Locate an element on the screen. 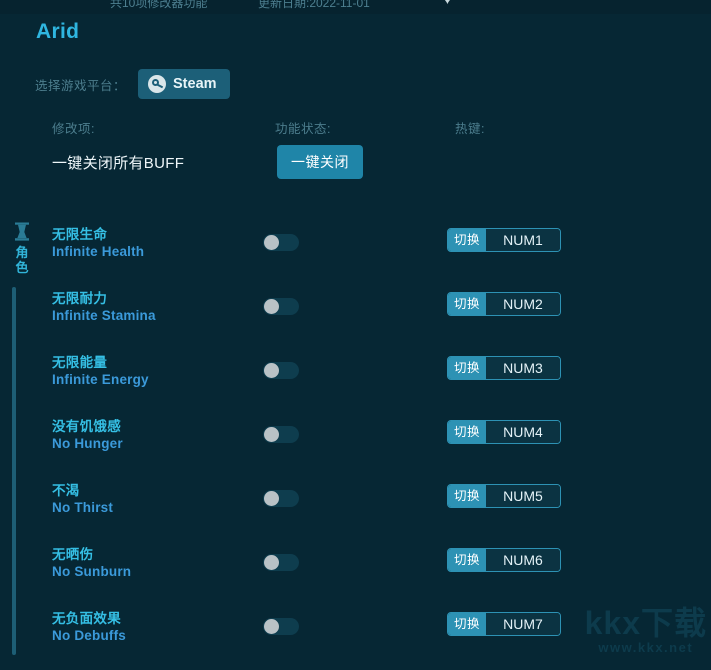 The width and height of the screenshot is (711, 670). cheat-name-cn: 无晒伤 is located at coordinates (73, 554).